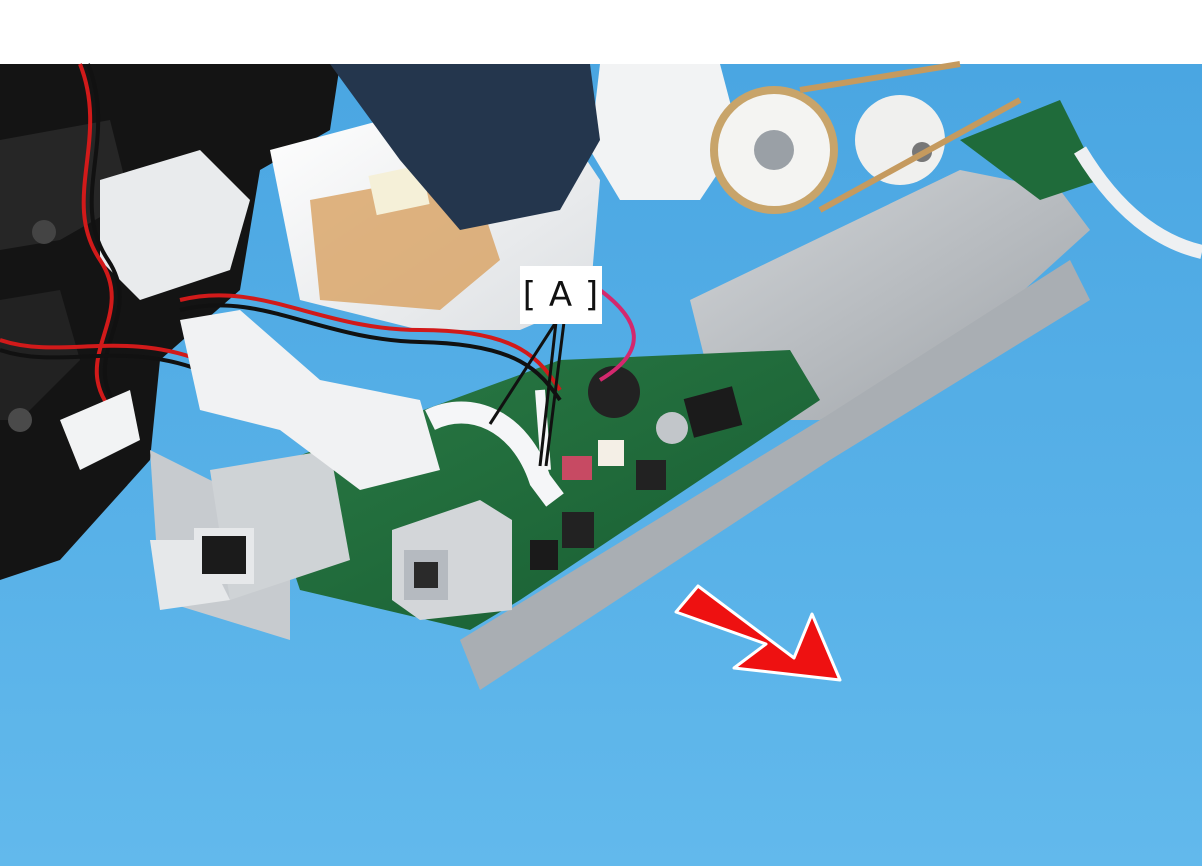 The width and height of the screenshot is (1202, 866). Describe the element at coordinates (601, 32) in the screenshot. I see `top-margin` at that location.